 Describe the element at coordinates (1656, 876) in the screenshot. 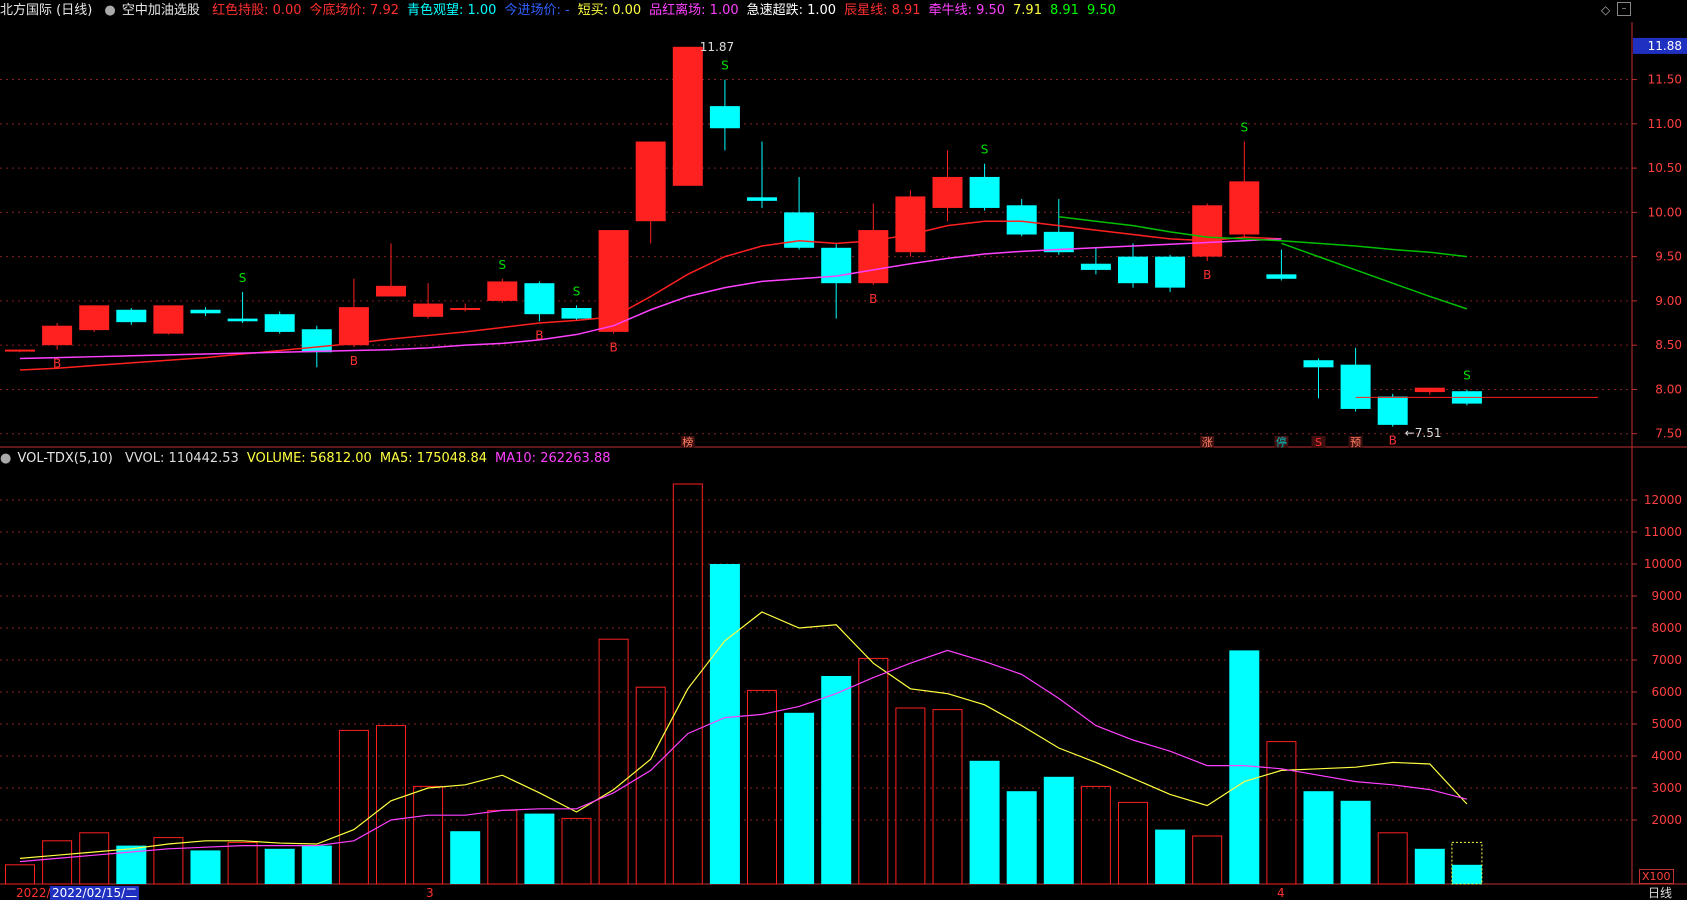

I see `volume-unit: X100` at that location.